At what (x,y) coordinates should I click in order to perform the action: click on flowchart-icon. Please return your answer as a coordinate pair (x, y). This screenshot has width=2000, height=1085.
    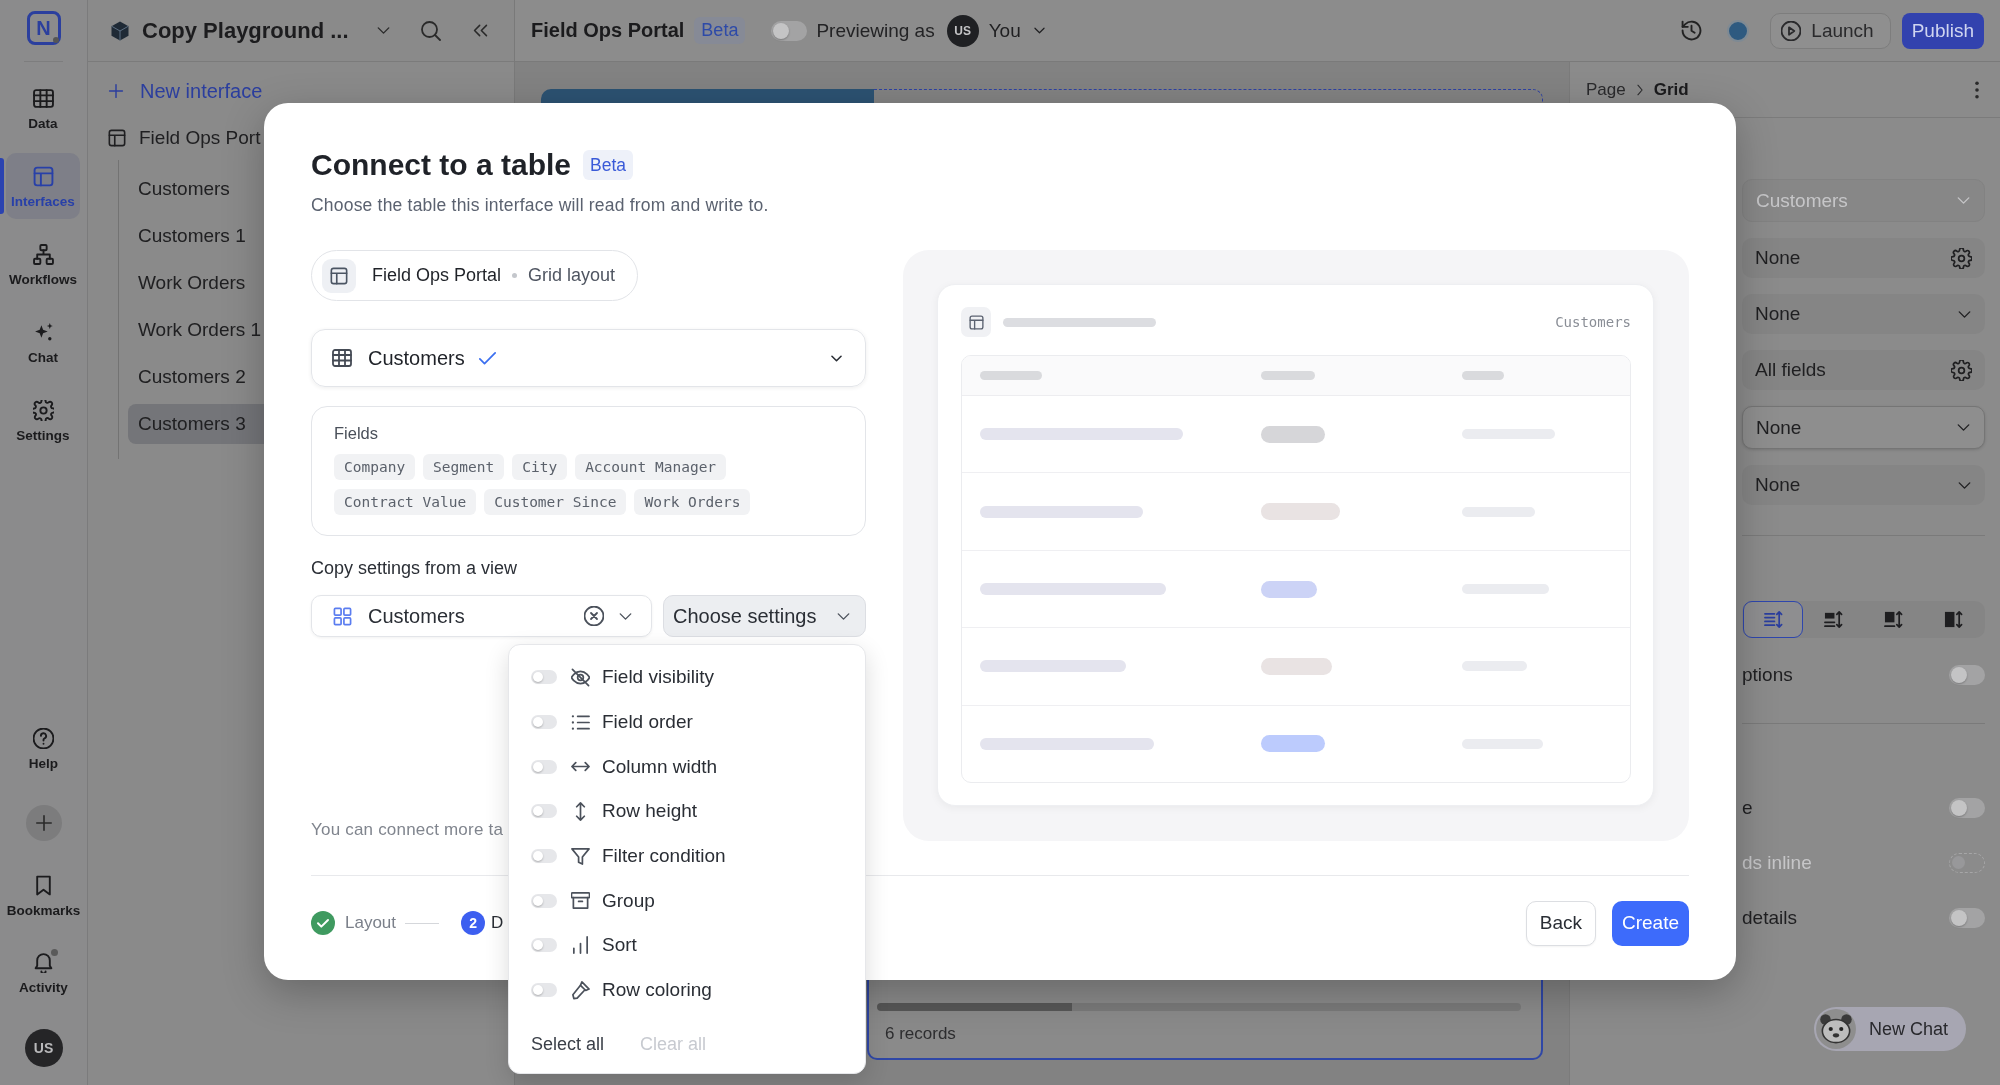
    Looking at the image, I should click on (43, 254).